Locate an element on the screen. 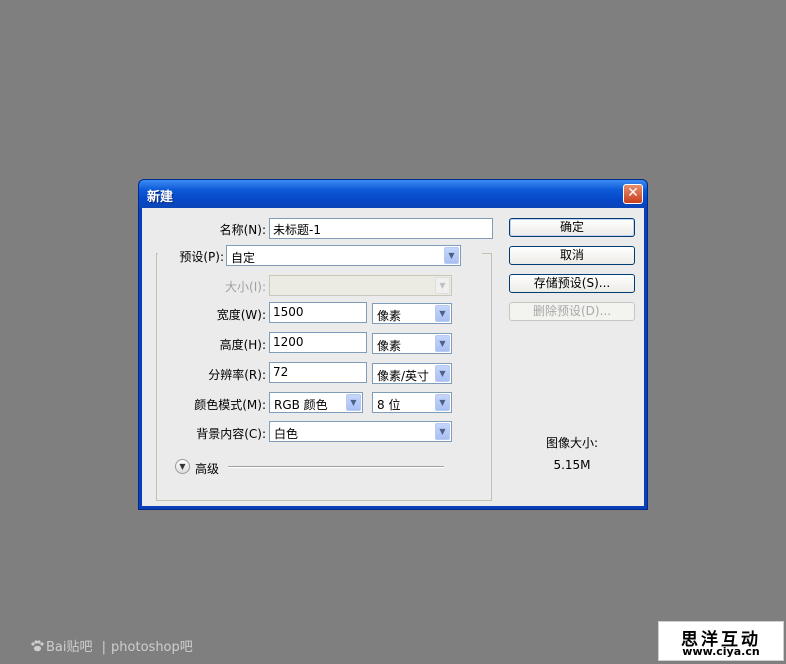  width-input: 1500 is located at coordinates (318, 312).